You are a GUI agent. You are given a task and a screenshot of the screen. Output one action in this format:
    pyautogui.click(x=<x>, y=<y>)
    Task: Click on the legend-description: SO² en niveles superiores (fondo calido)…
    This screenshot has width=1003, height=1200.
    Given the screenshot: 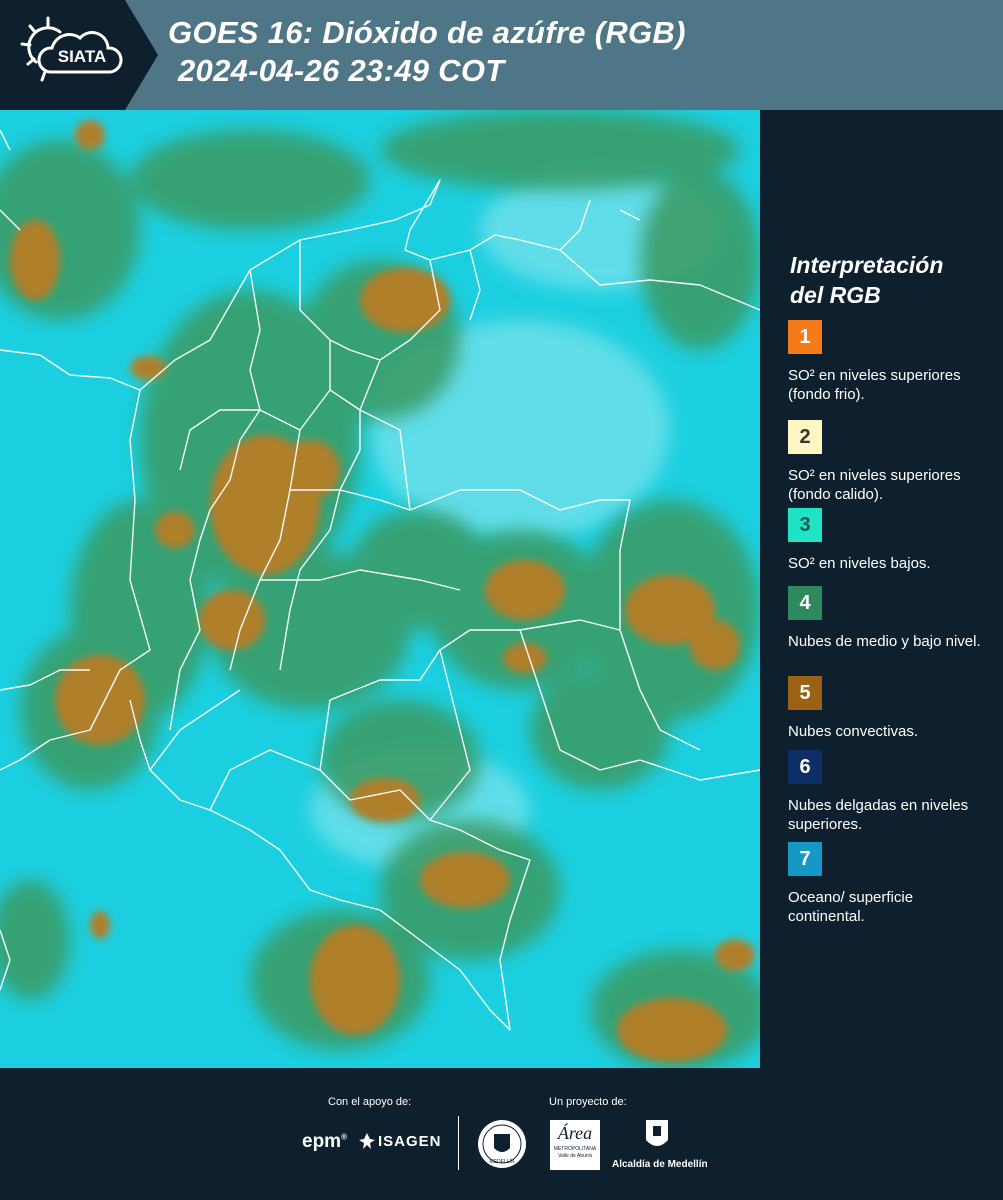 What is the action you would take?
    pyautogui.click(x=874, y=485)
    